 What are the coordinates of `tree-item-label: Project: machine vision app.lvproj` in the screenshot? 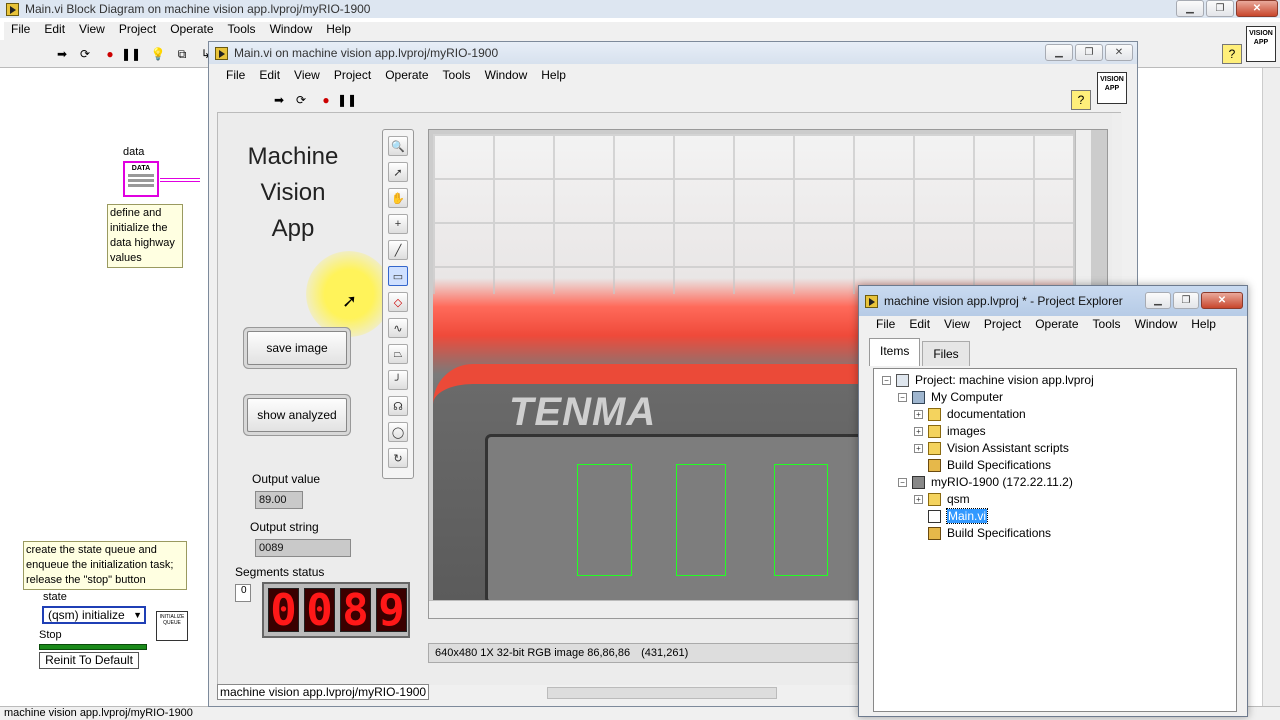 It's located at (1004, 380).